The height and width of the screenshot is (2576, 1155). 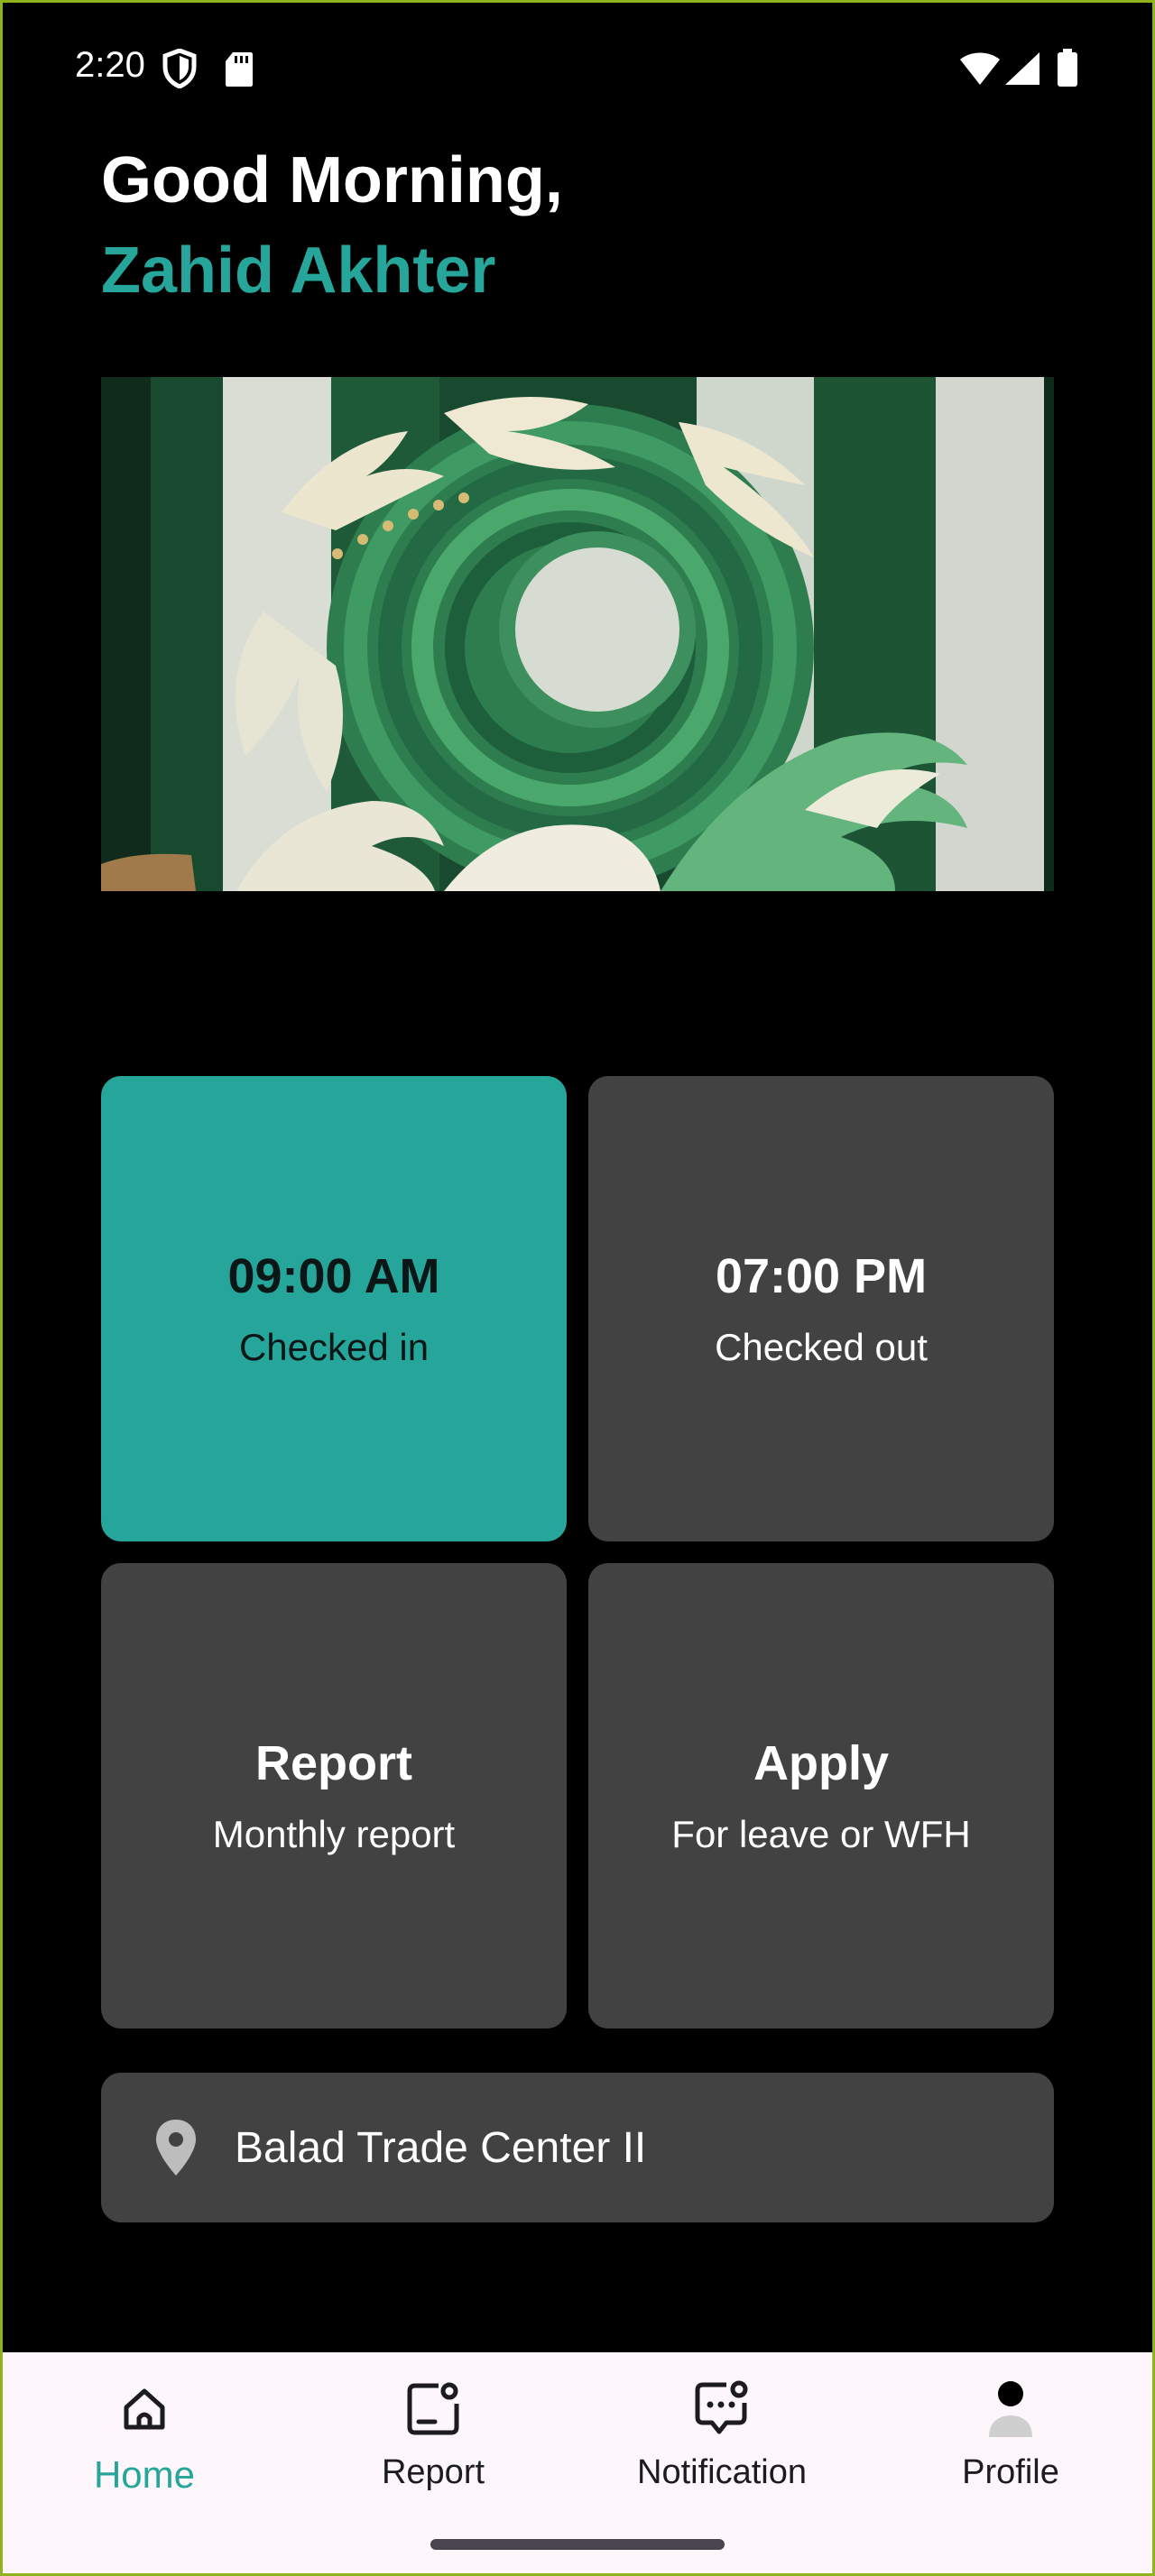 I want to click on check-in-label: Checked in, so click(x=334, y=1347).